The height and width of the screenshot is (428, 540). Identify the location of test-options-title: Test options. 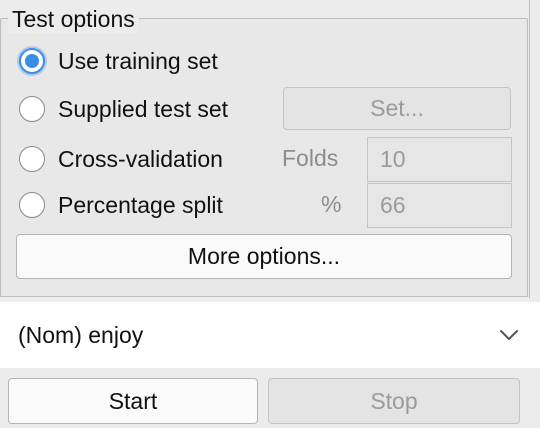
(73, 19).